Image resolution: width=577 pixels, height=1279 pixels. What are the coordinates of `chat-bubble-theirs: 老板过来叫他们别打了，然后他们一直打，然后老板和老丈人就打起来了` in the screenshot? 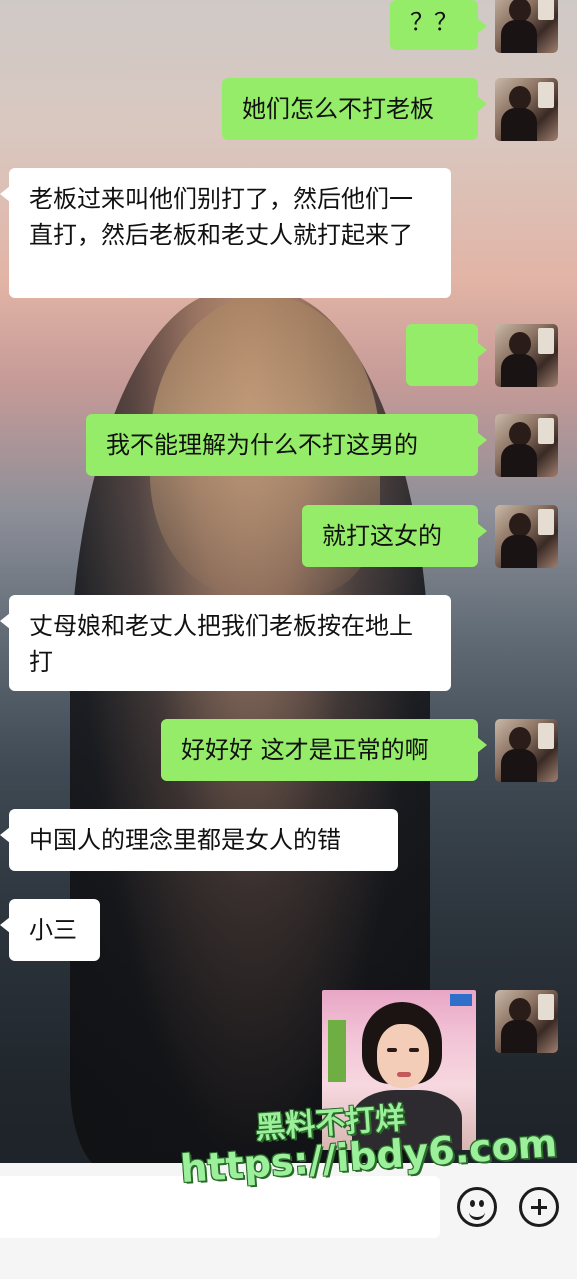 It's located at (225, 233).